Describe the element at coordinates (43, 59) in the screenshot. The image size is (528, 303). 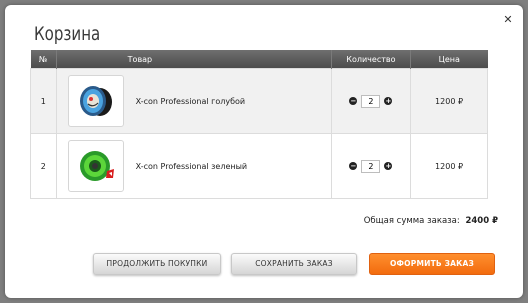
I see `column-header-num: №` at that location.